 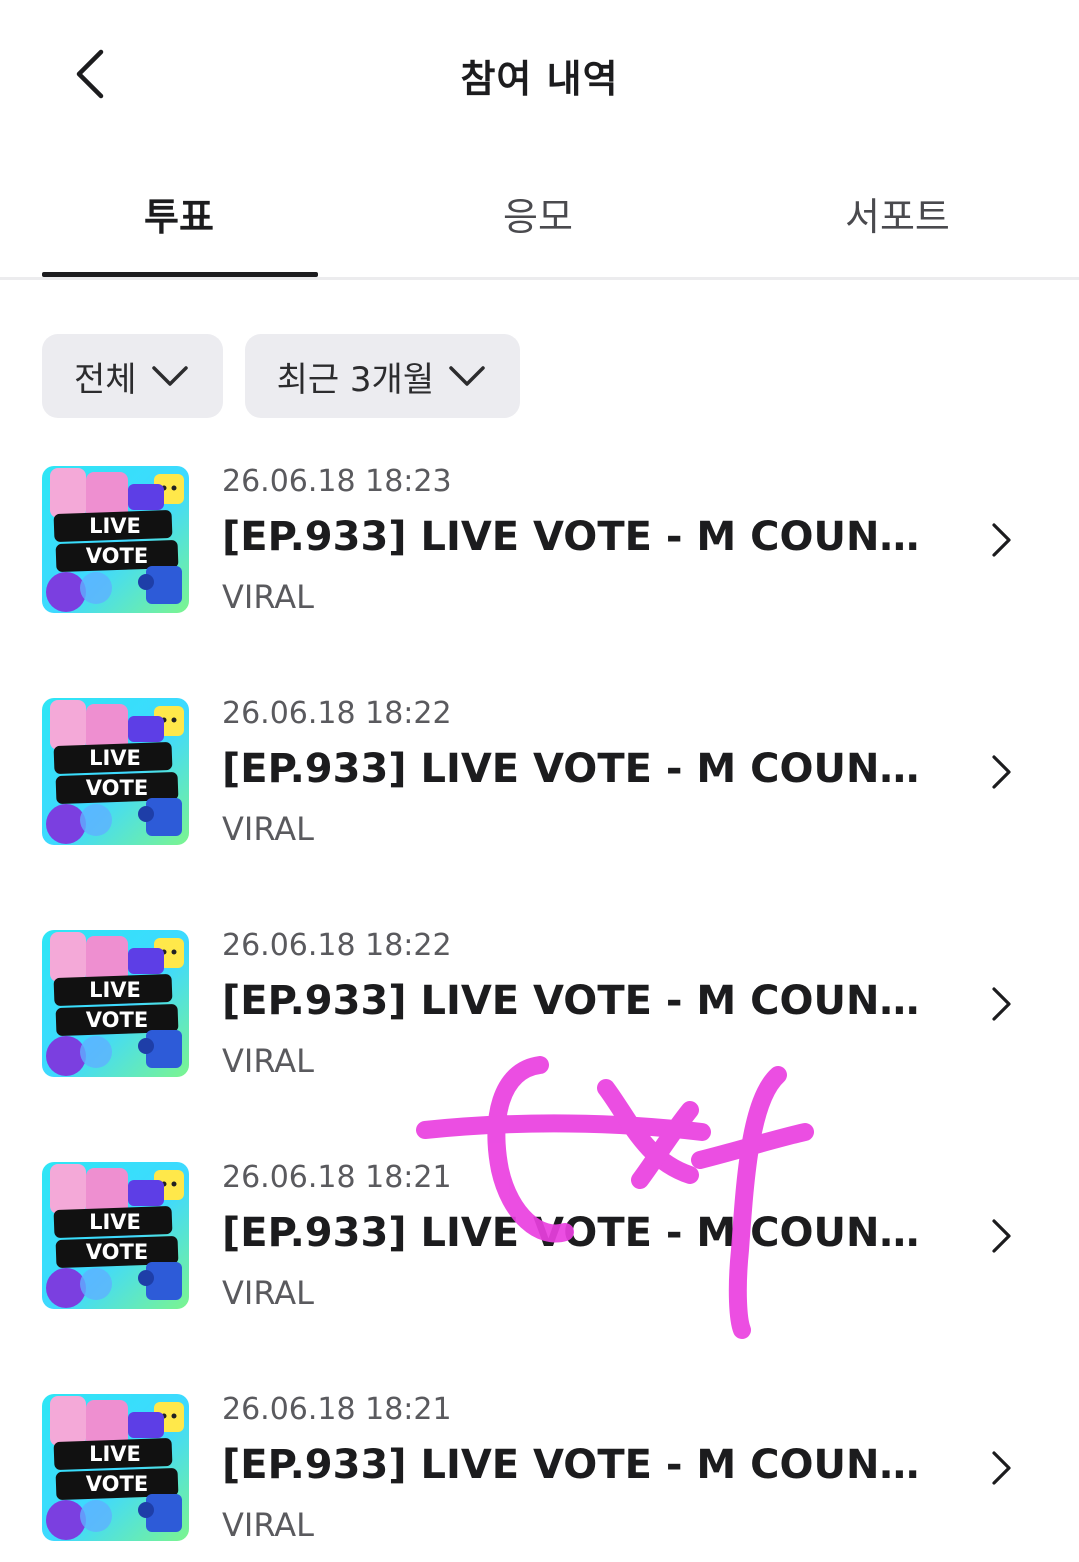 What do you see at coordinates (897, 213) in the screenshot?
I see `tab-support: 서포트` at bounding box center [897, 213].